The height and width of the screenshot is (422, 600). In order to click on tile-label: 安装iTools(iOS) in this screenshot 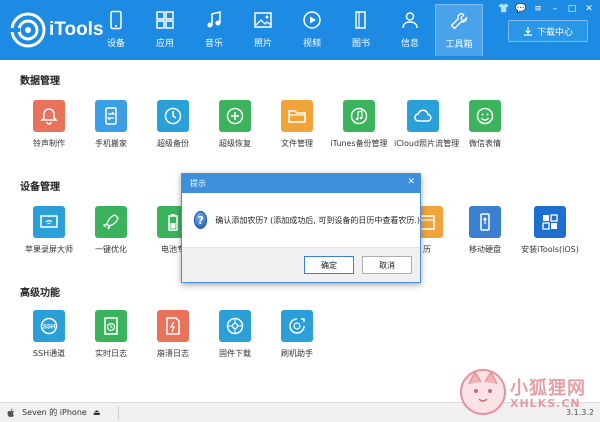, I will do `click(550, 249)`.